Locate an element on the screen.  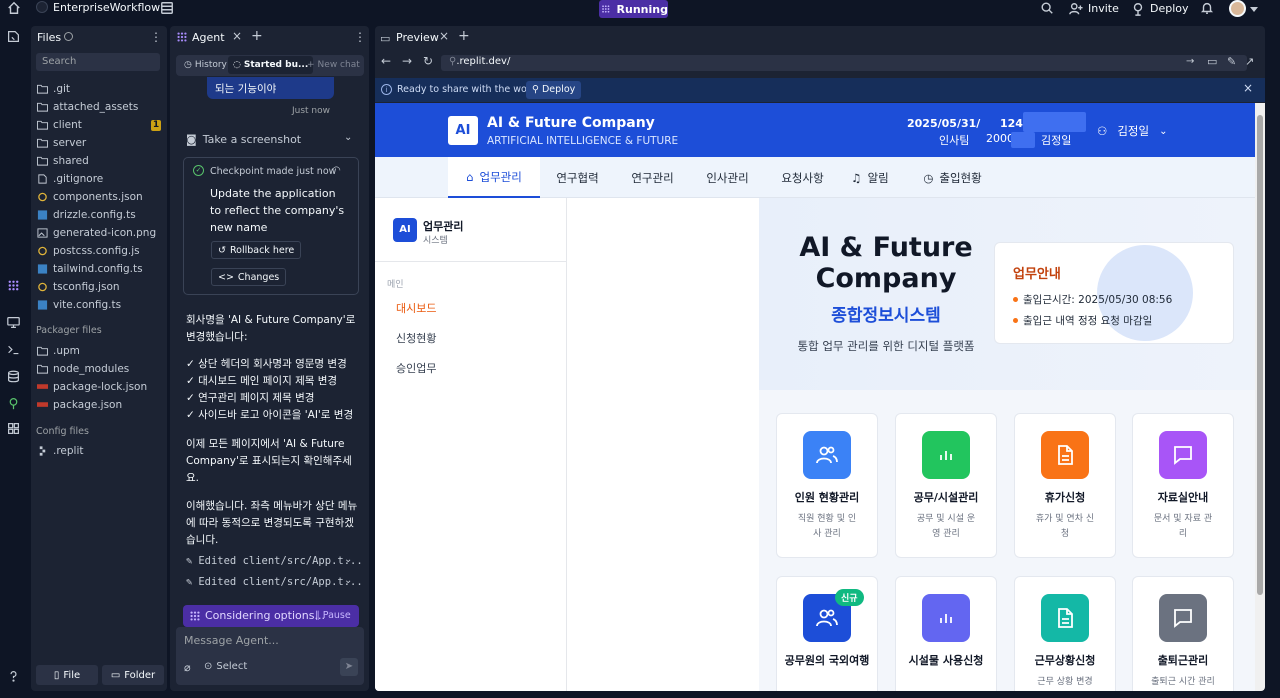
sidebar-item-approvals: 승인업무 is located at coordinates (416, 368).